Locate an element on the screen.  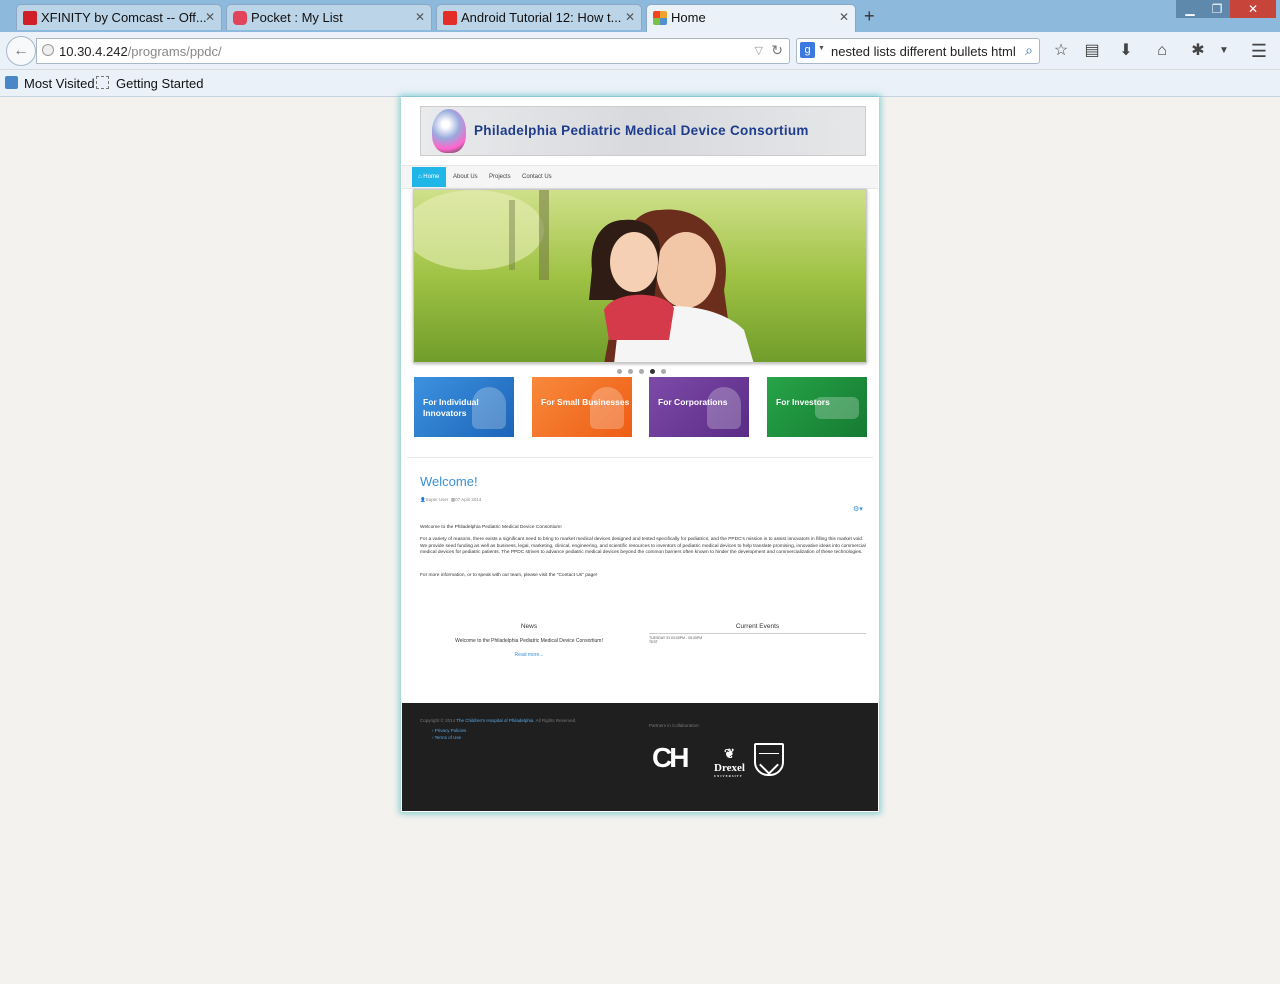
search-query: nested lists different bullets html is located at coordinates (923, 51).